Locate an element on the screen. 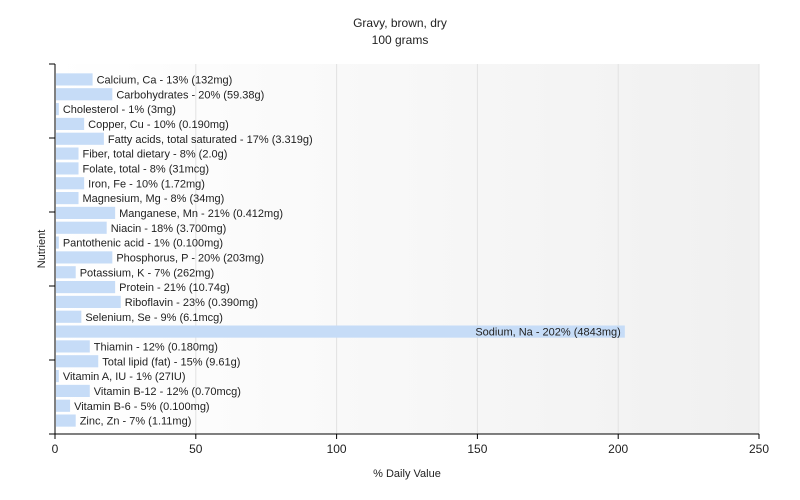 This screenshot has height=500, width=800. bar-label: Zinc, Zn - 7% (1.11mg) is located at coordinates (136, 422).